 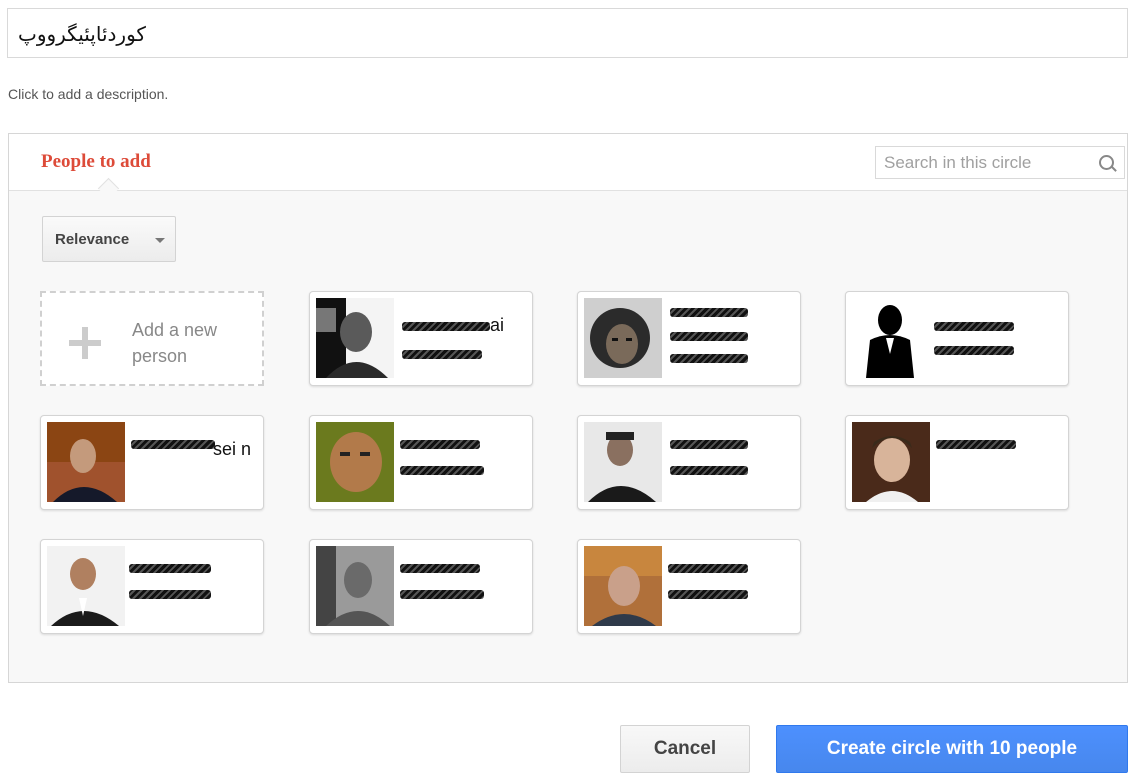 What do you see at coordinates (984, 163) in the screenshot?
I see `search-input` at bounding box center [984, 163].